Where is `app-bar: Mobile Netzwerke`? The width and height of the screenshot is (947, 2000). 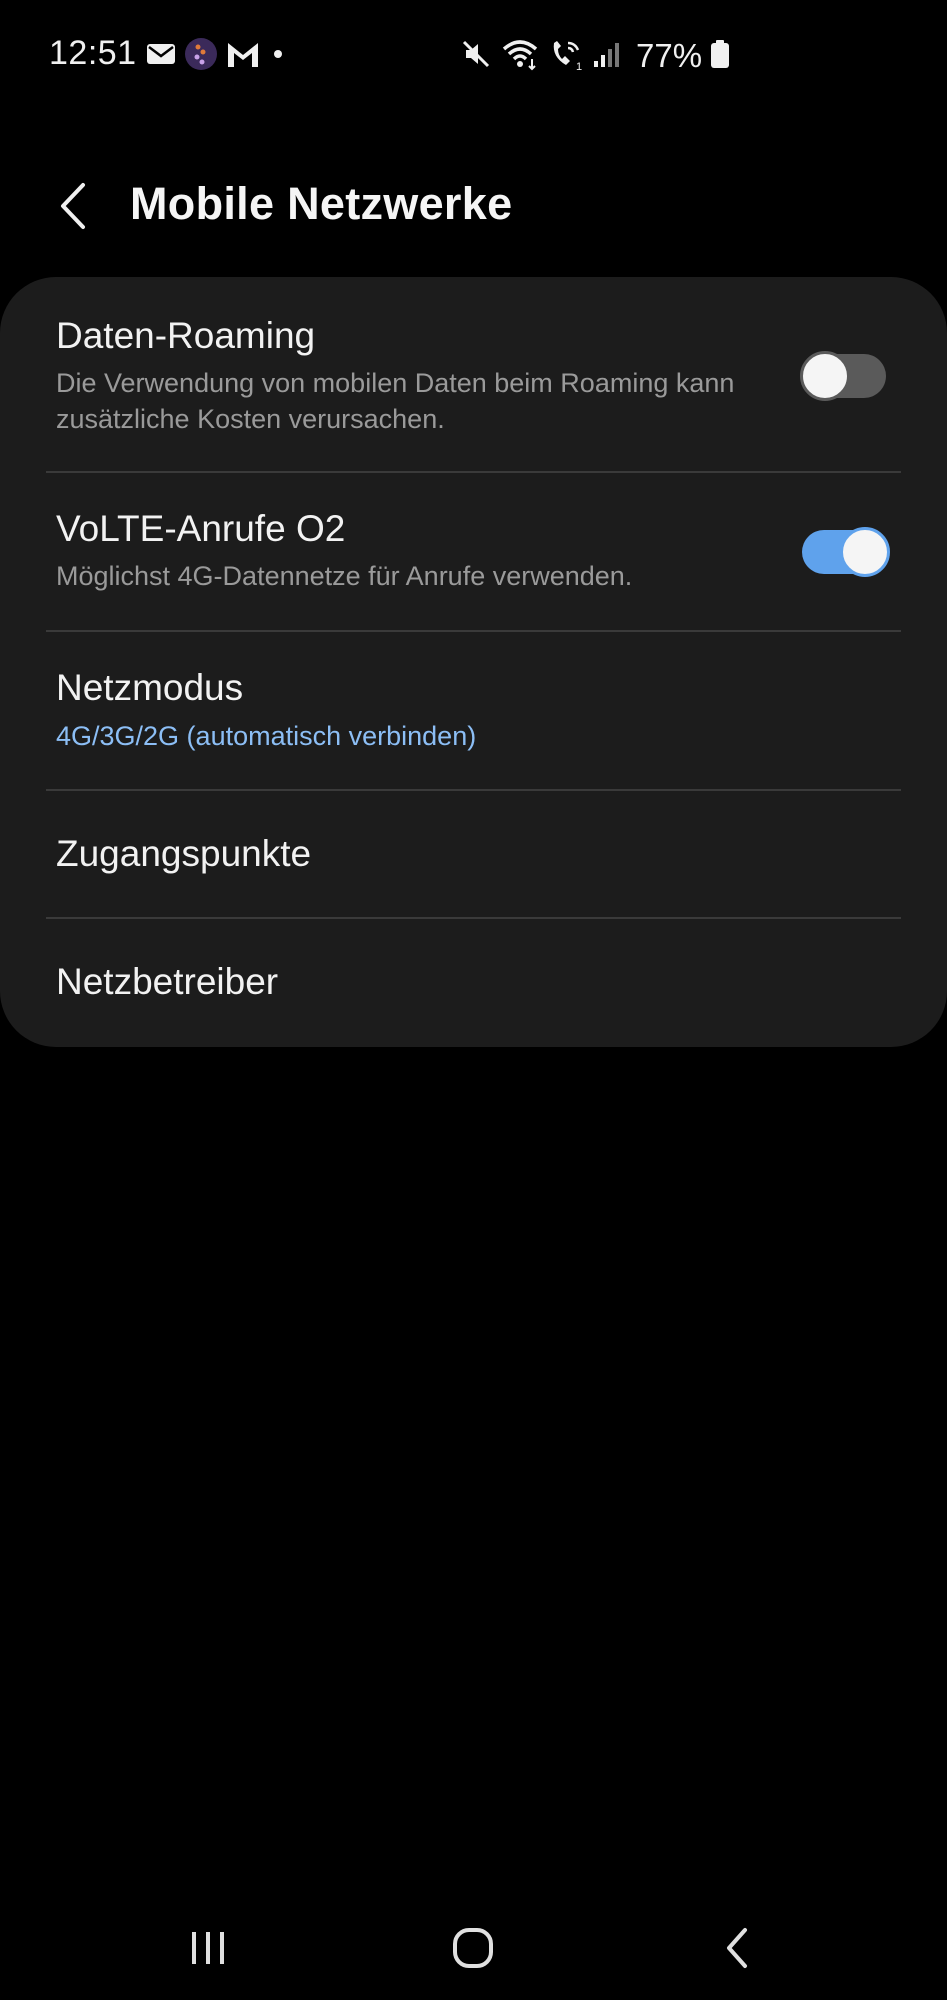 app-bar: Mobile Netzwerke is located at coordinates (473, 205).